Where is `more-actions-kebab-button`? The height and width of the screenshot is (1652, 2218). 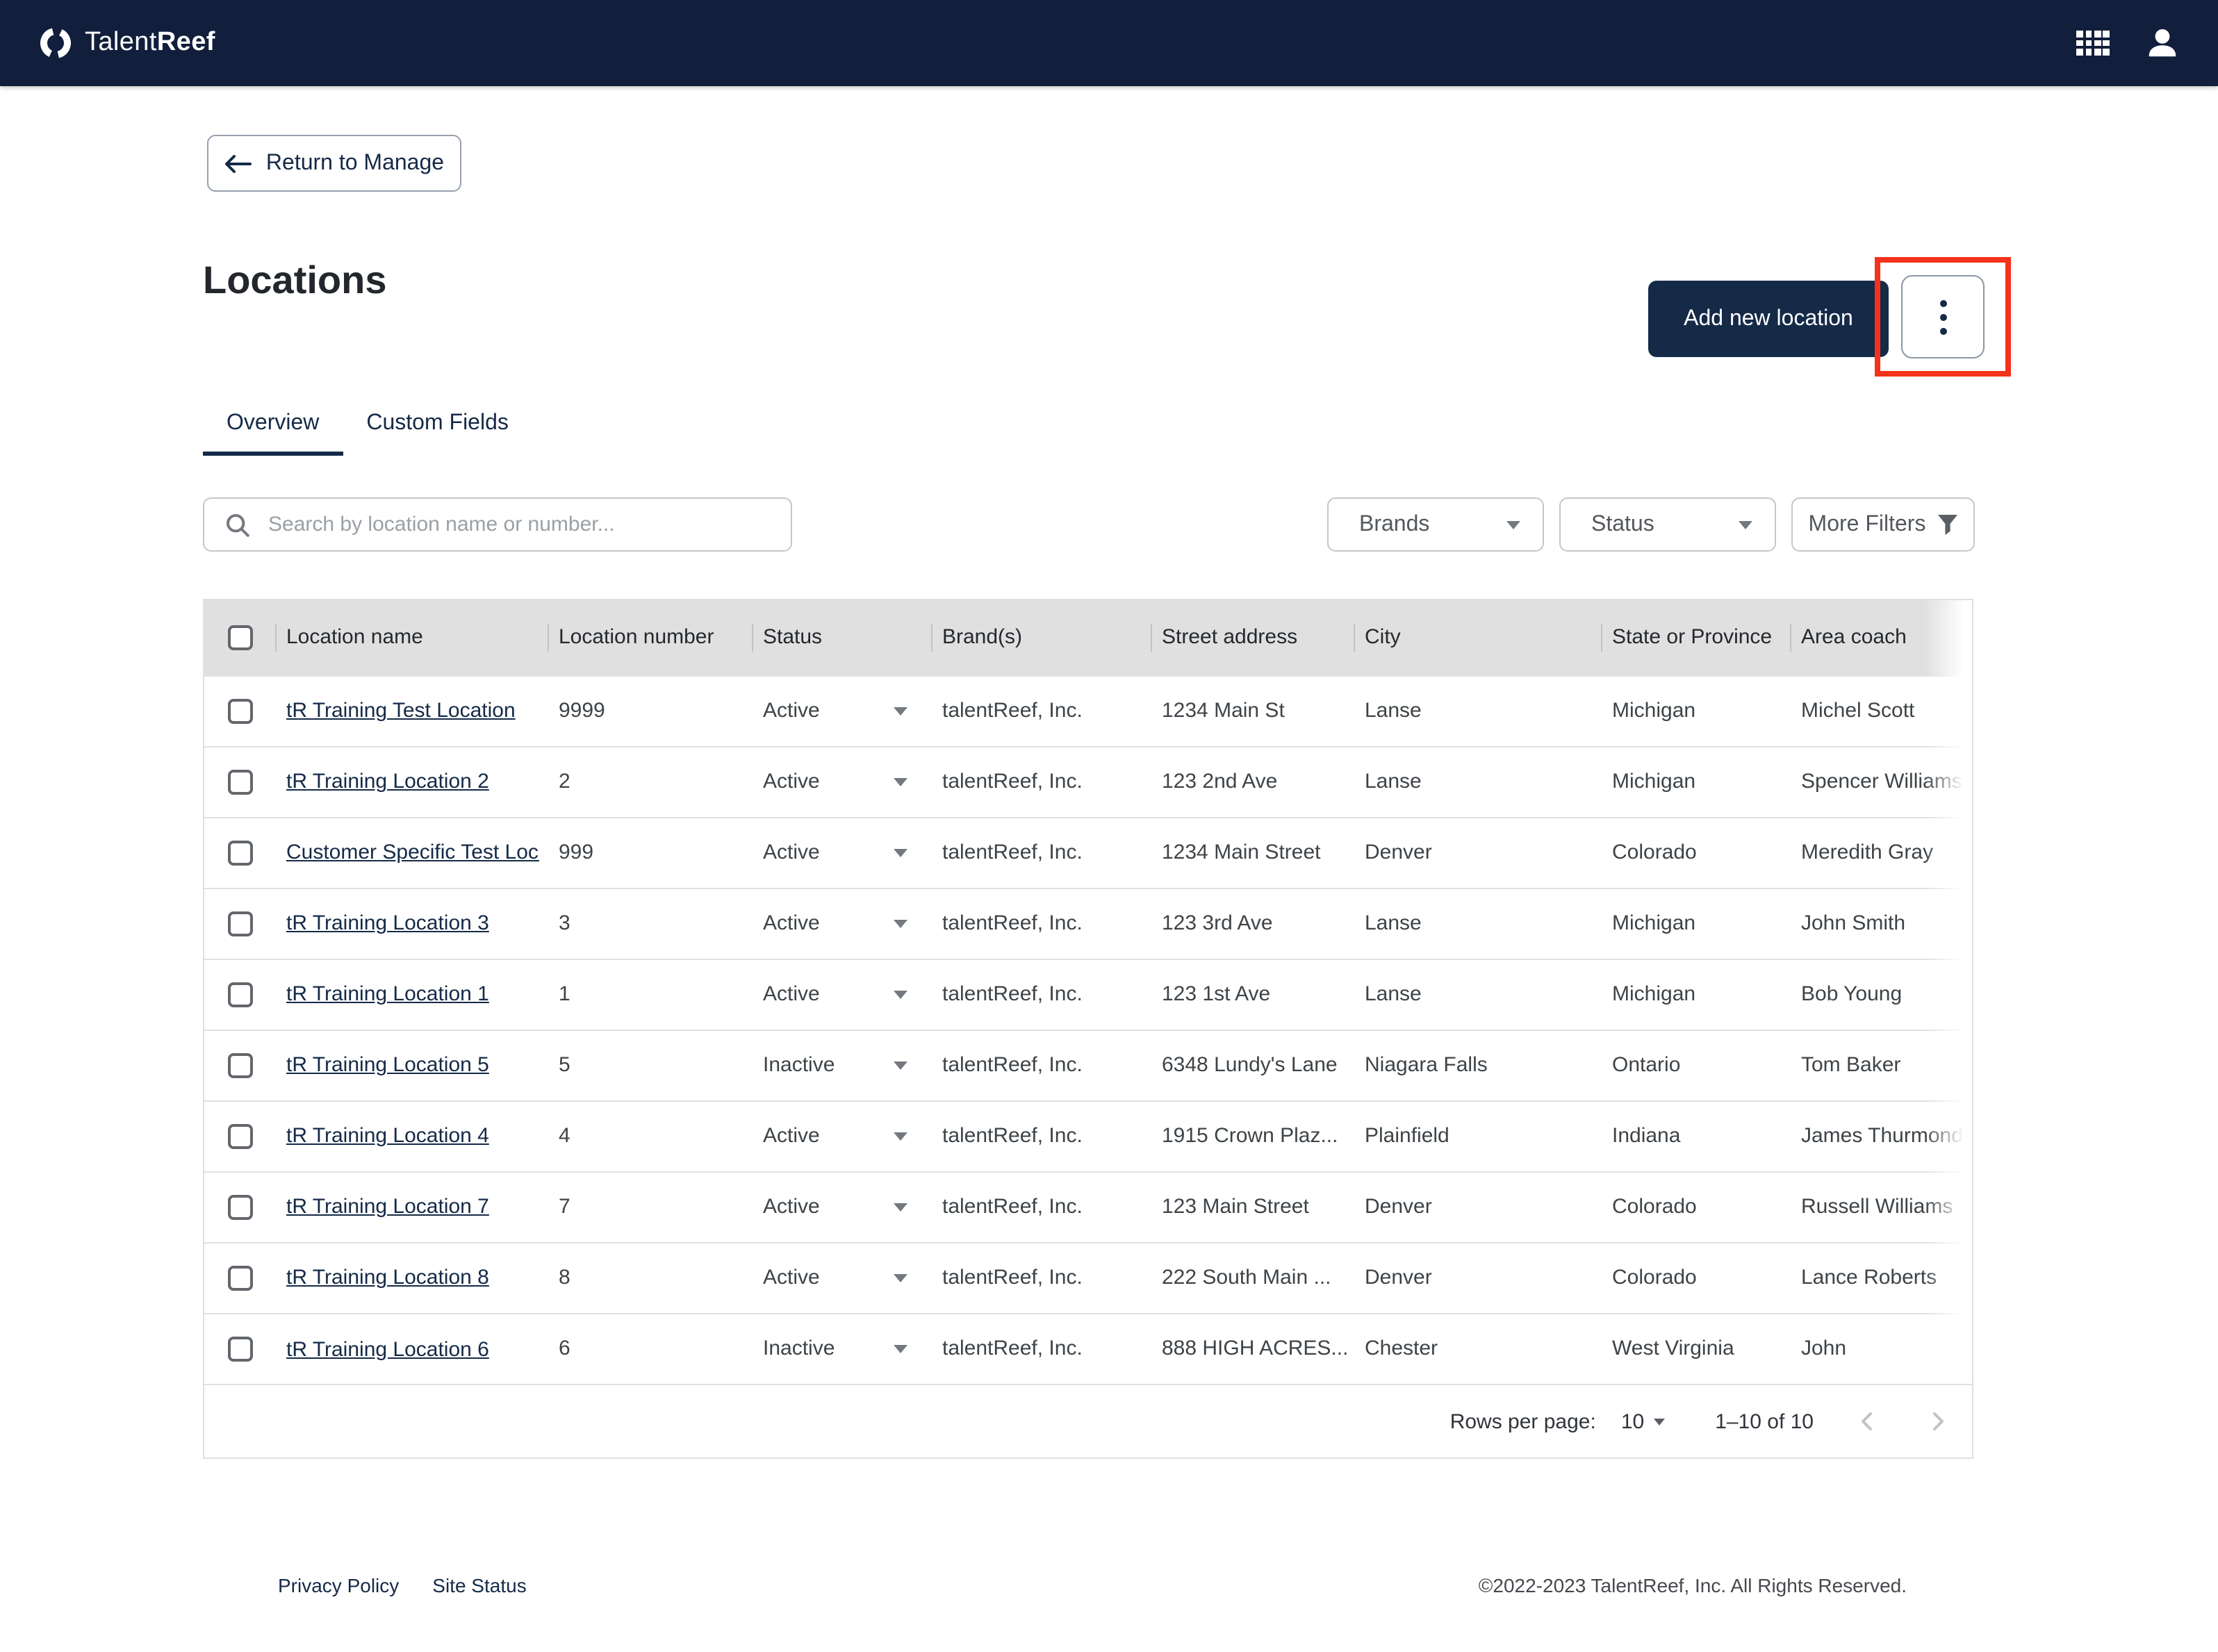 more-actions-kebab-button is located at coordinates (1943, 316).